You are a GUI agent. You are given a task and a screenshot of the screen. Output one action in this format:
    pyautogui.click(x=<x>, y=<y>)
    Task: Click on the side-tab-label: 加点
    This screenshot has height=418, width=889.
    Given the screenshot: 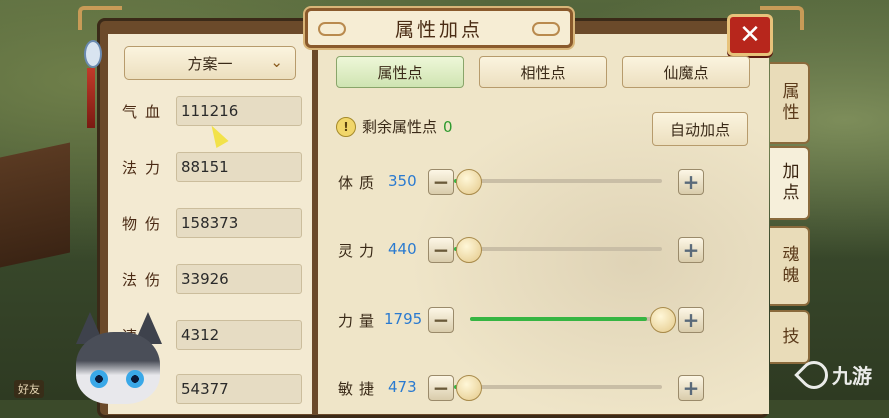 What is the action you would take?
    pyautogui.click(x=788, y=183)
    